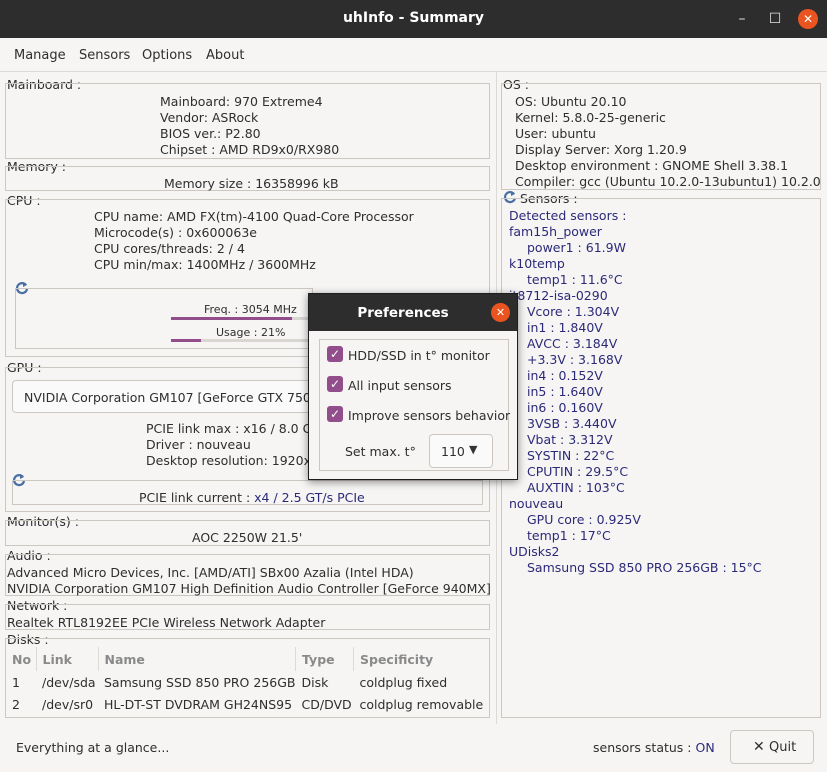 The height and width of the screenshot is (772, 827). I want to click on dialog-header: Preferences ✕, so click(413, 312).